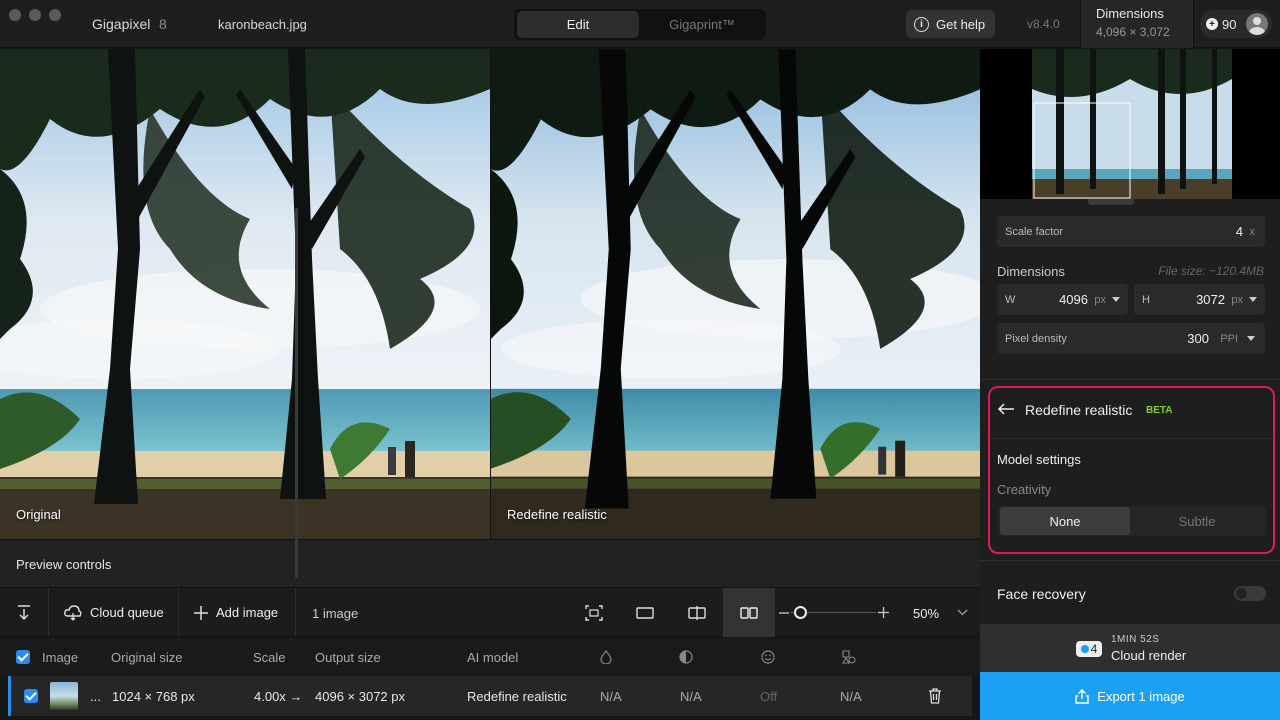  I want to click on processed-label: Redefine realistic, so click(557, 514).